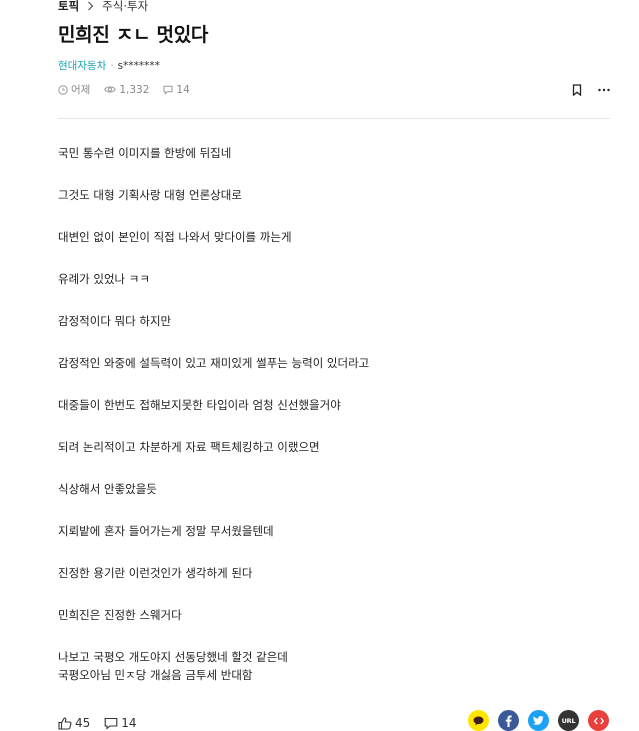  I want to click on twitter-icon, so click(538, 720).